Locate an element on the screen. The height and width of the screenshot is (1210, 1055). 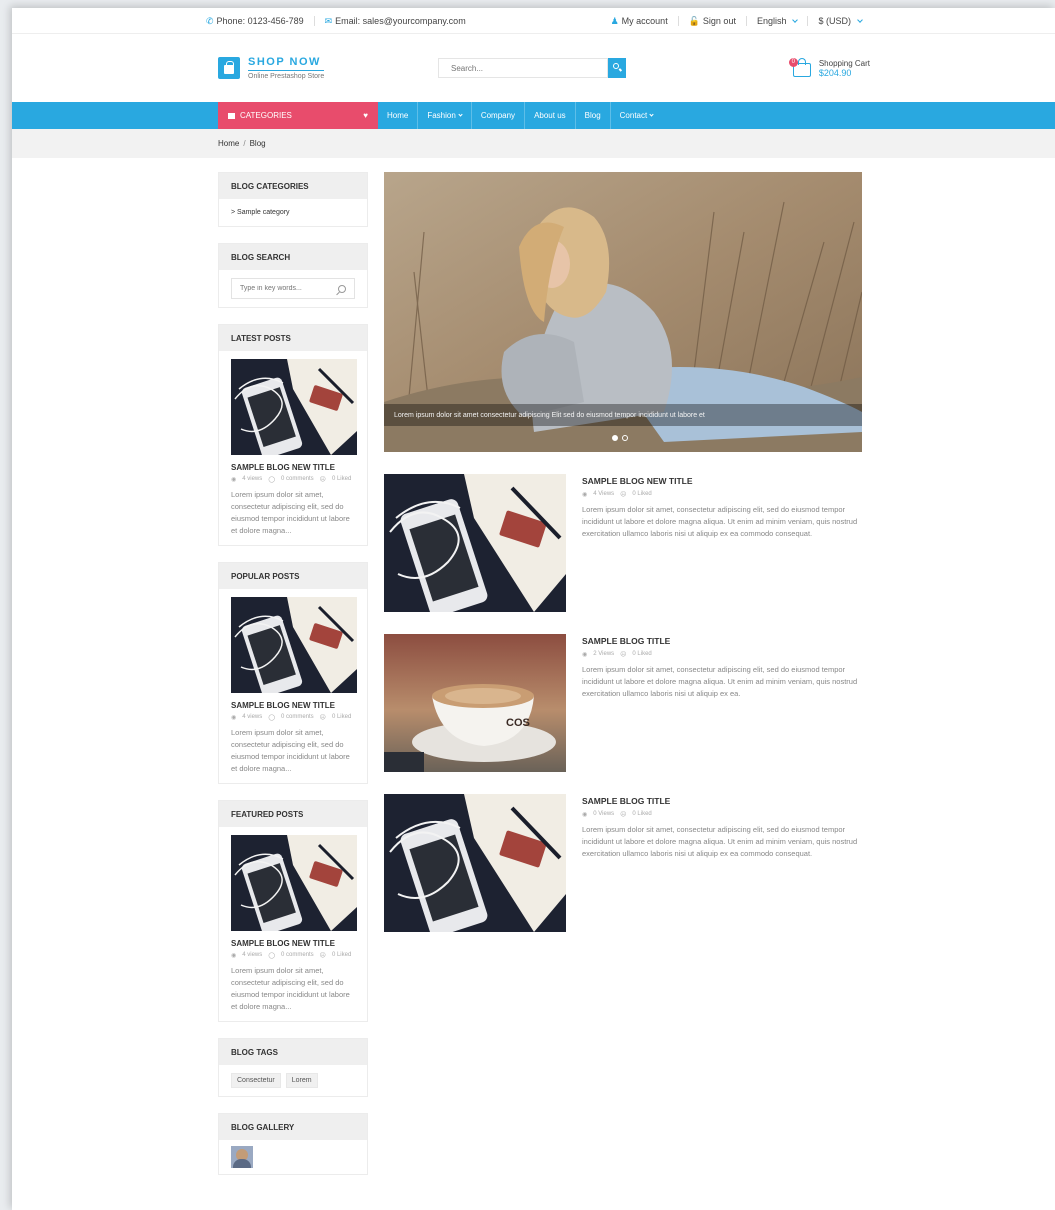
shopping-bag-icon is located at coordinates (229, 68).